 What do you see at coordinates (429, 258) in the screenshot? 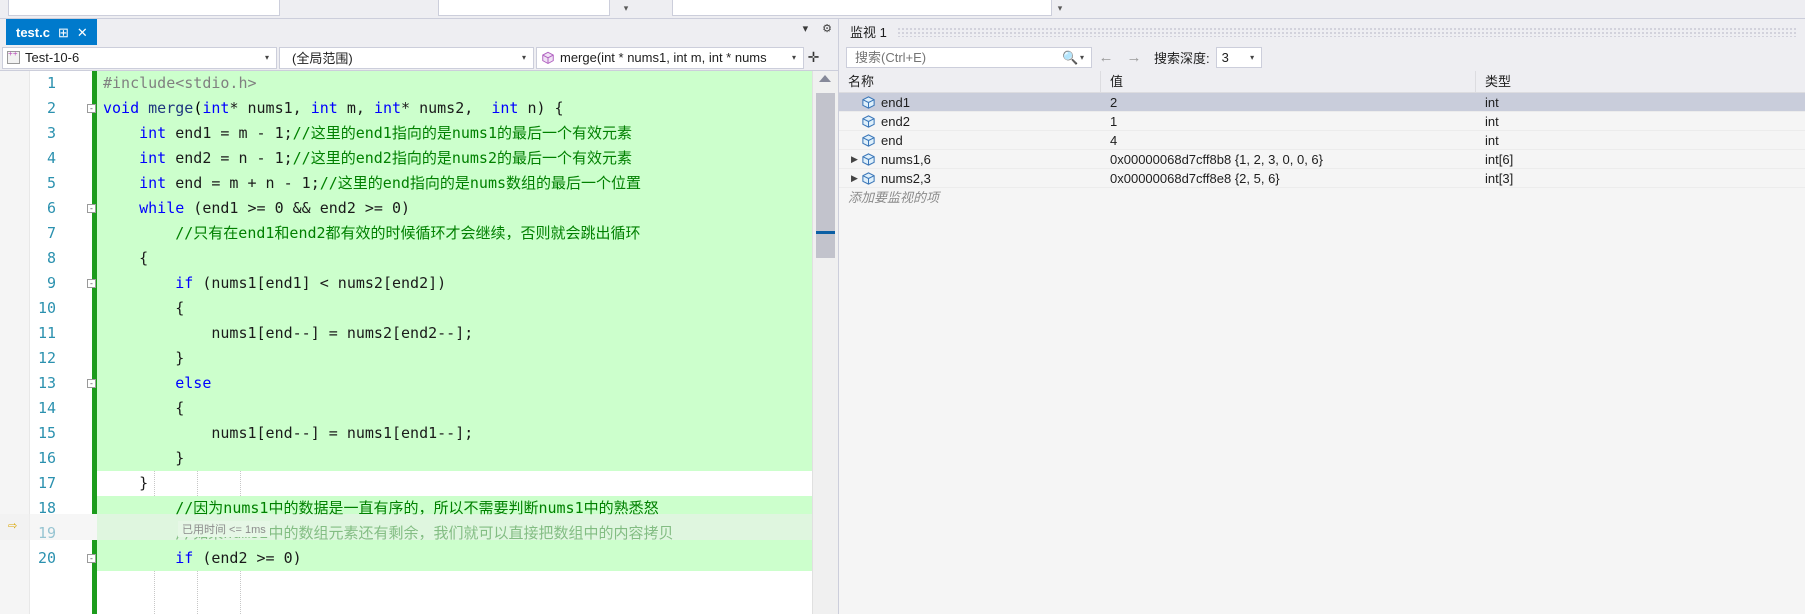
I see `code-line: 8 {` at bounding box center [429, 258].